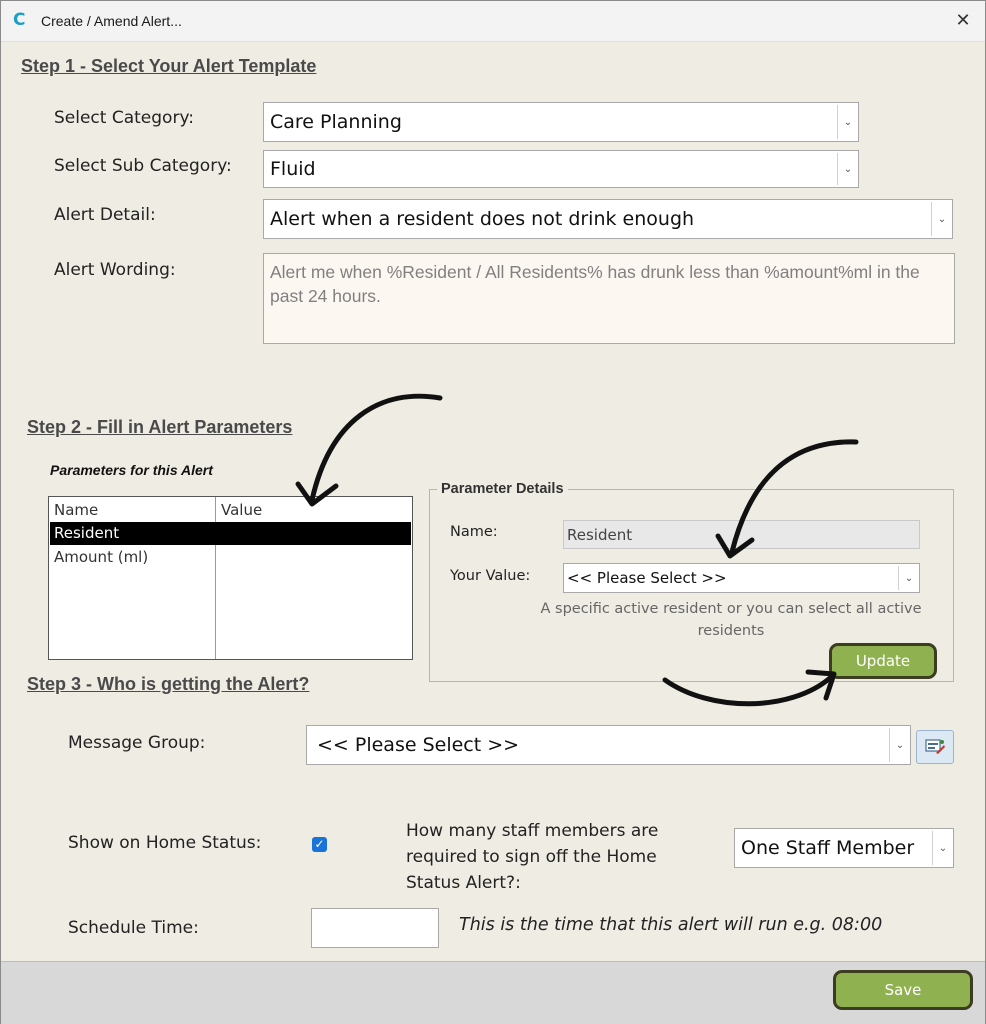  I want to click on step3-title: Step 3 - Who is getting the Alert?, so click(168, 684).